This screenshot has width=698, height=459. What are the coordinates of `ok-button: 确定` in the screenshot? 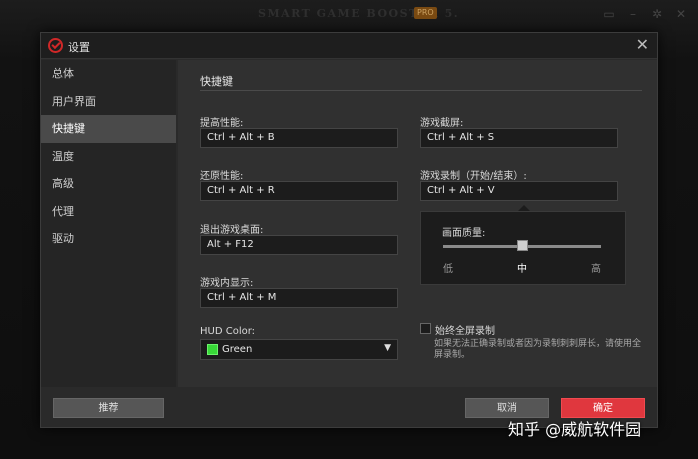 It's located at (603, 408).